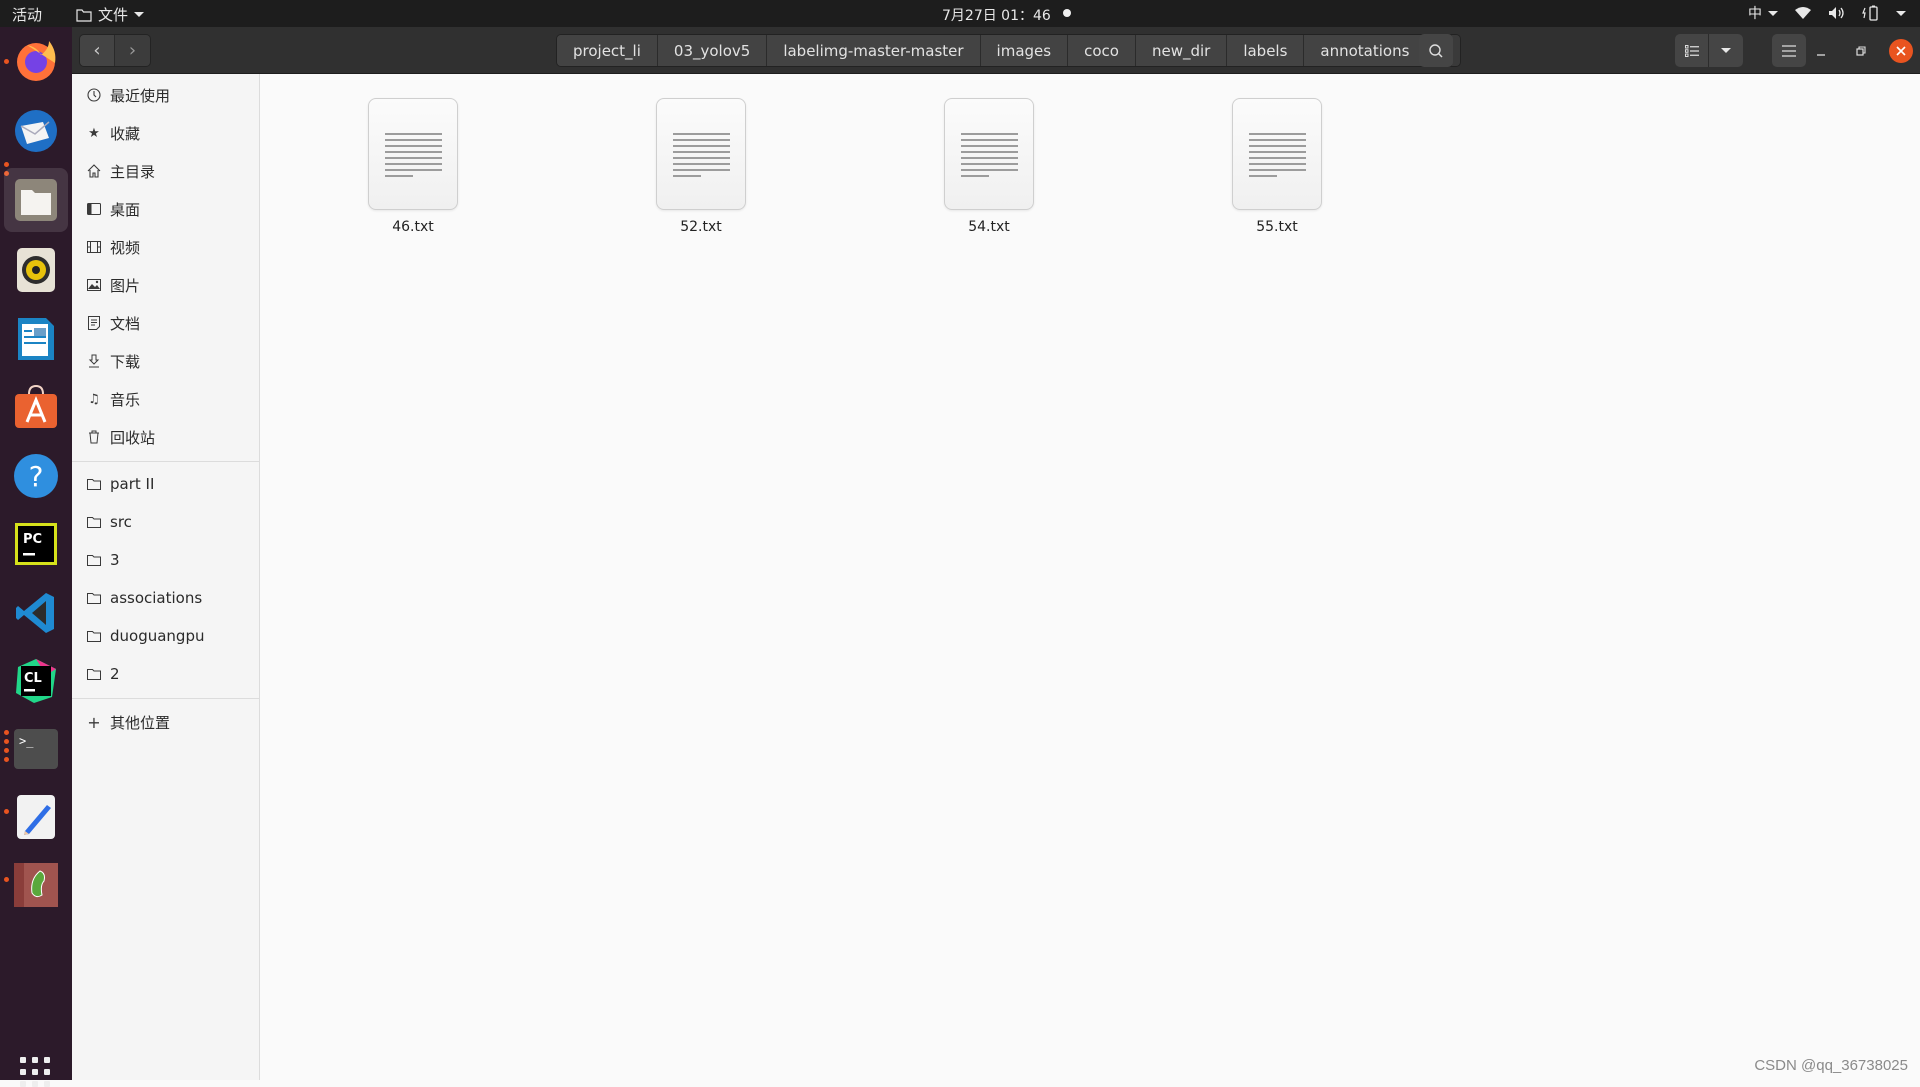 The image size is (1920, 1087). I want to click on breadcrumb-label: labels, so click(1265, 50).